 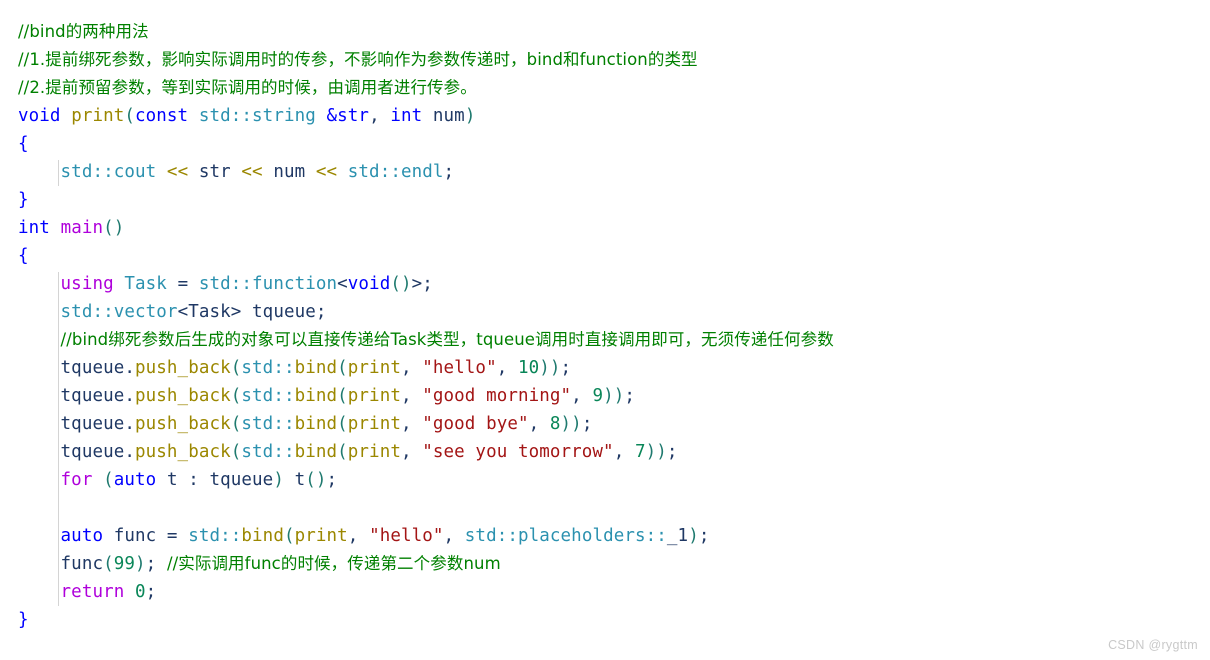 What do you see at coordinates (300, 480) in the screenshot?
I see `call-t: t` at bounding box center [300, 480].